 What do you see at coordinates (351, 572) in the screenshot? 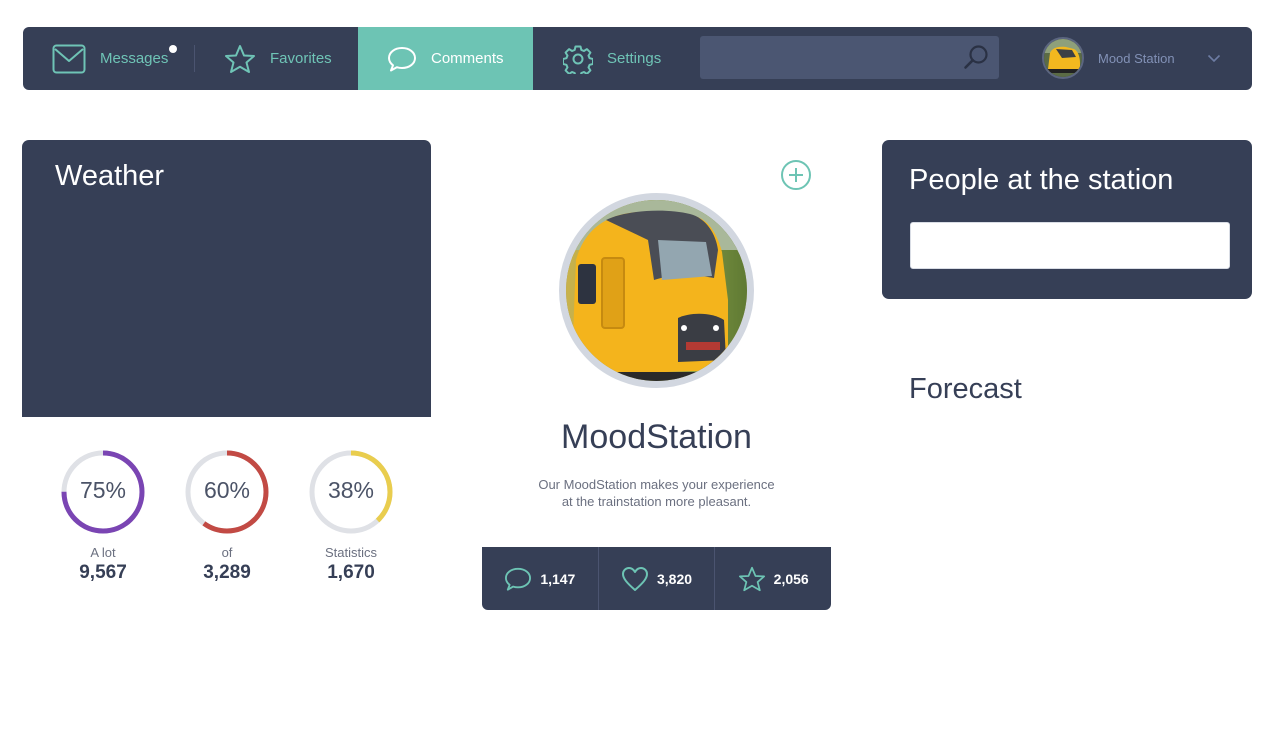
I see `stat-value: 1,670` at bounding box center [351, 572].